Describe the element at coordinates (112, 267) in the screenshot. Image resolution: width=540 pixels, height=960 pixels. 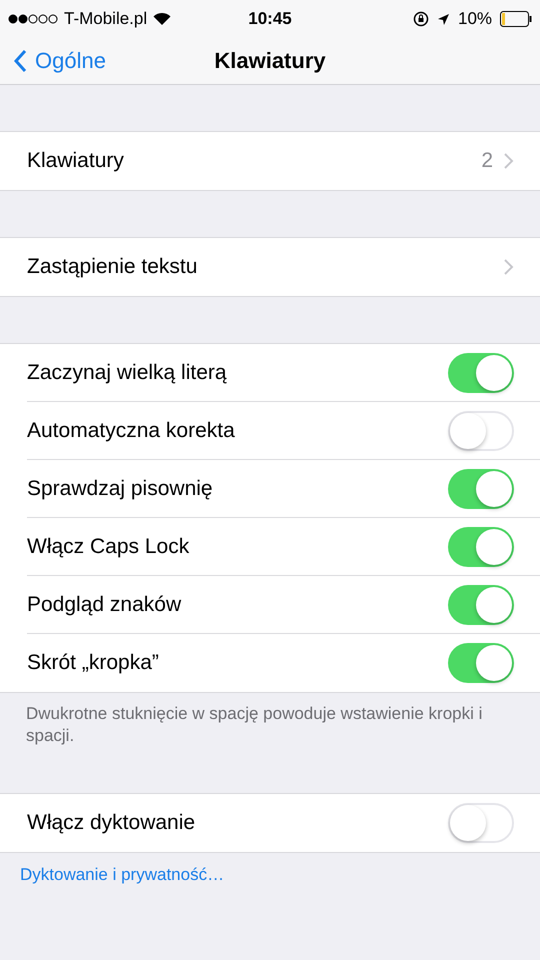
I see `row-label: Zastąpienie tekstu` at that location.